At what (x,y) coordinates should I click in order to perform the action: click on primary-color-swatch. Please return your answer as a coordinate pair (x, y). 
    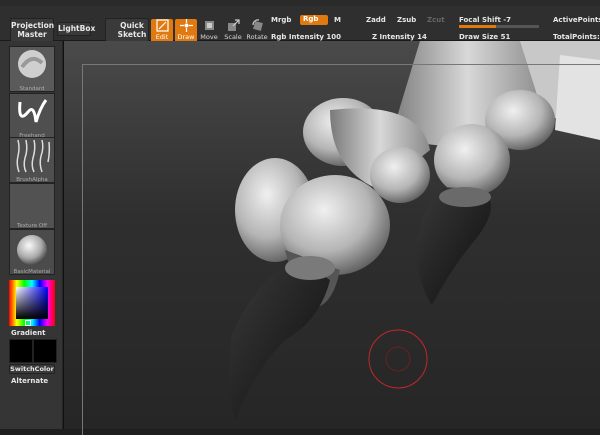
    Looking at the image, I should click on (21, 351).